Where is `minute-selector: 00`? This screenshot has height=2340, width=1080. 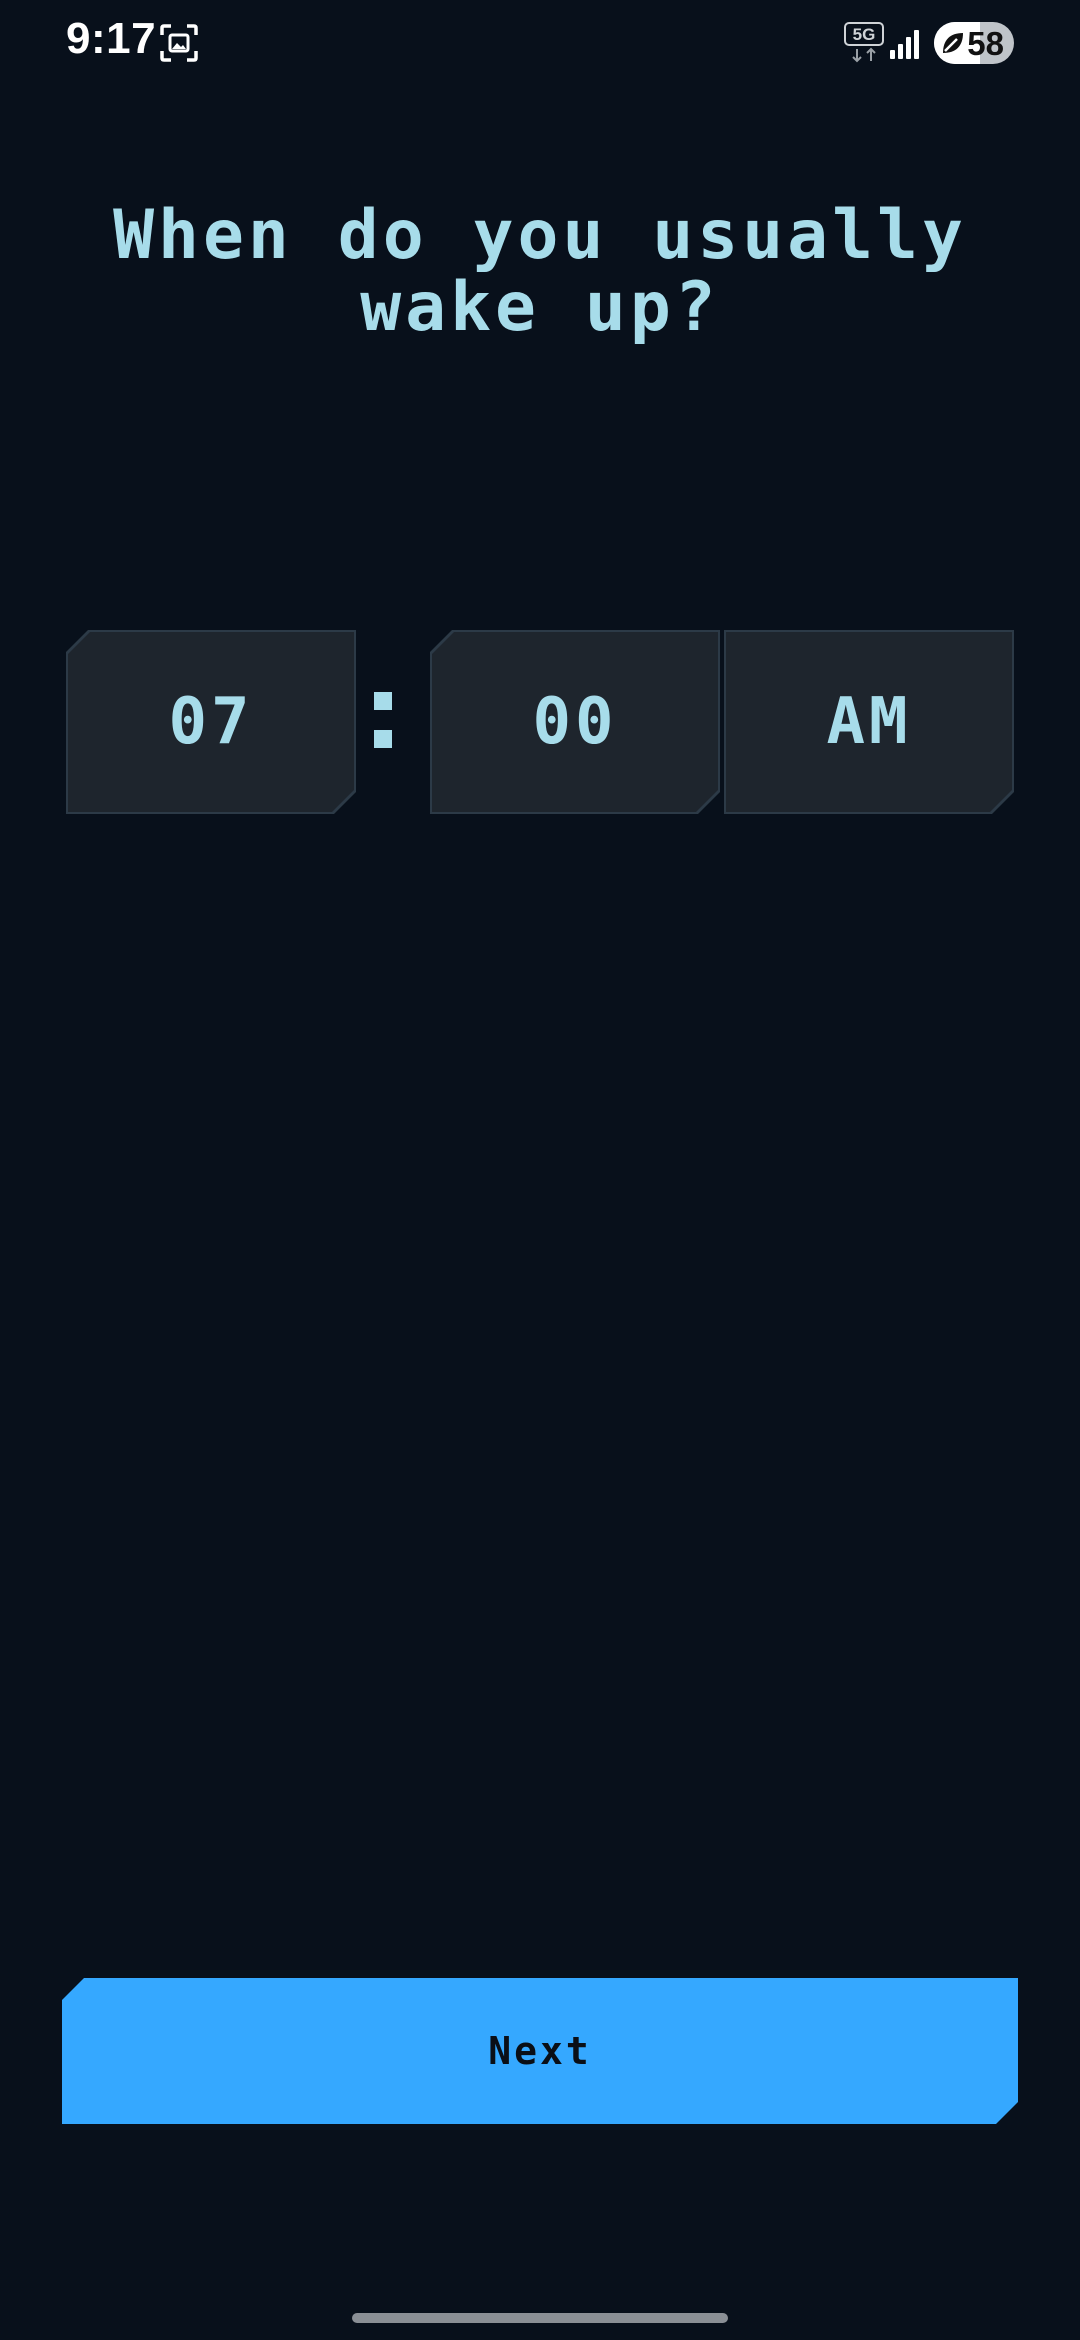 minute-selector: 00 is located at coordinates (575, 722).